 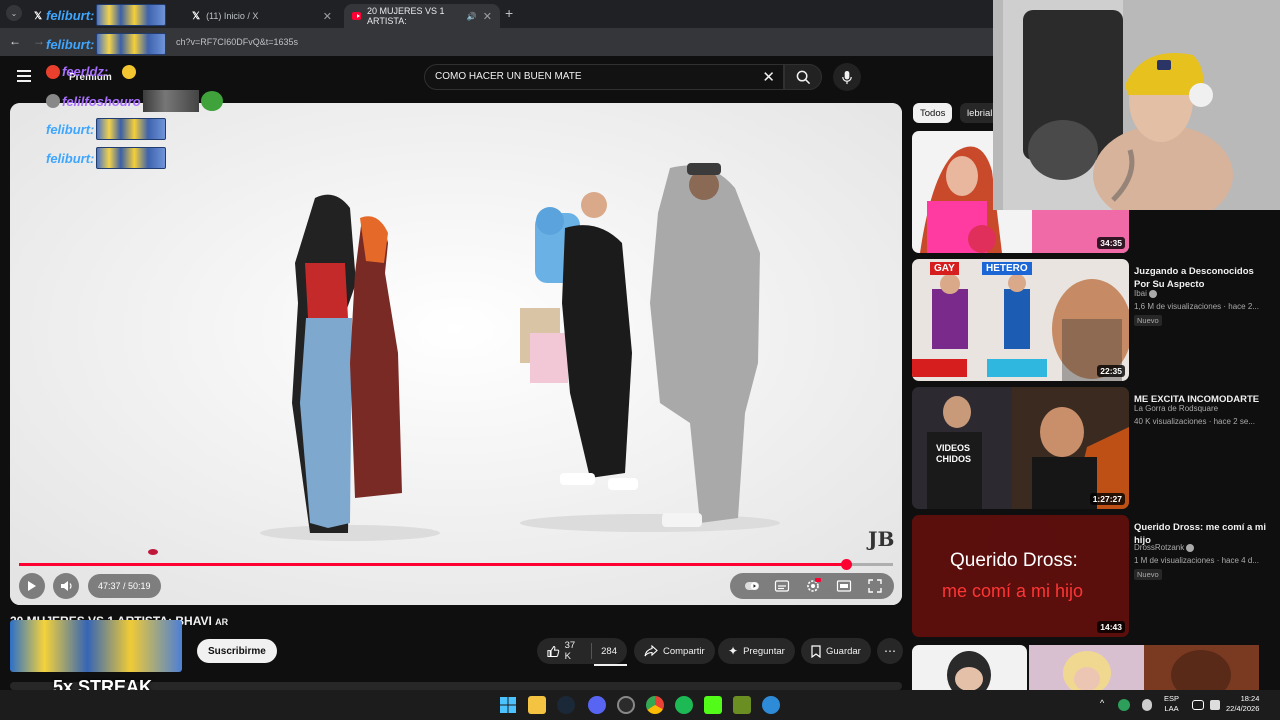 What do you see at coordinates (237, 42) in the screenshot?
I see `url-text: ch?v=RF7CI60DFvQ&t=1635s` at bounding box center [237, 42].